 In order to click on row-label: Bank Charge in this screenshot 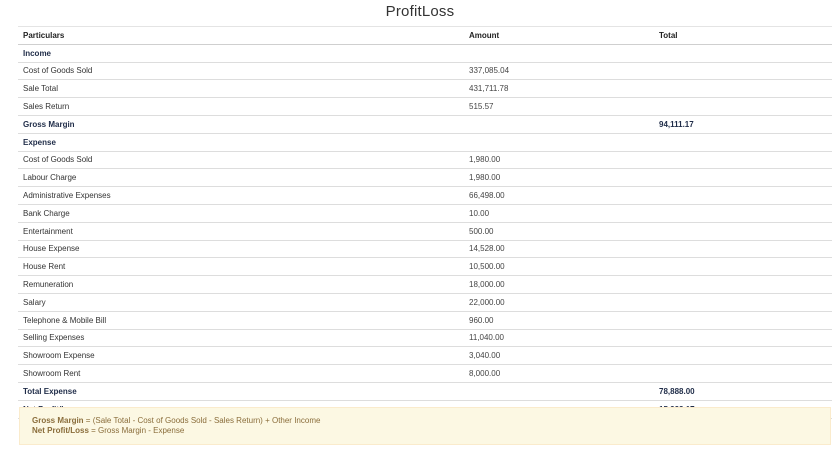, I will do `click(241, 213)`.